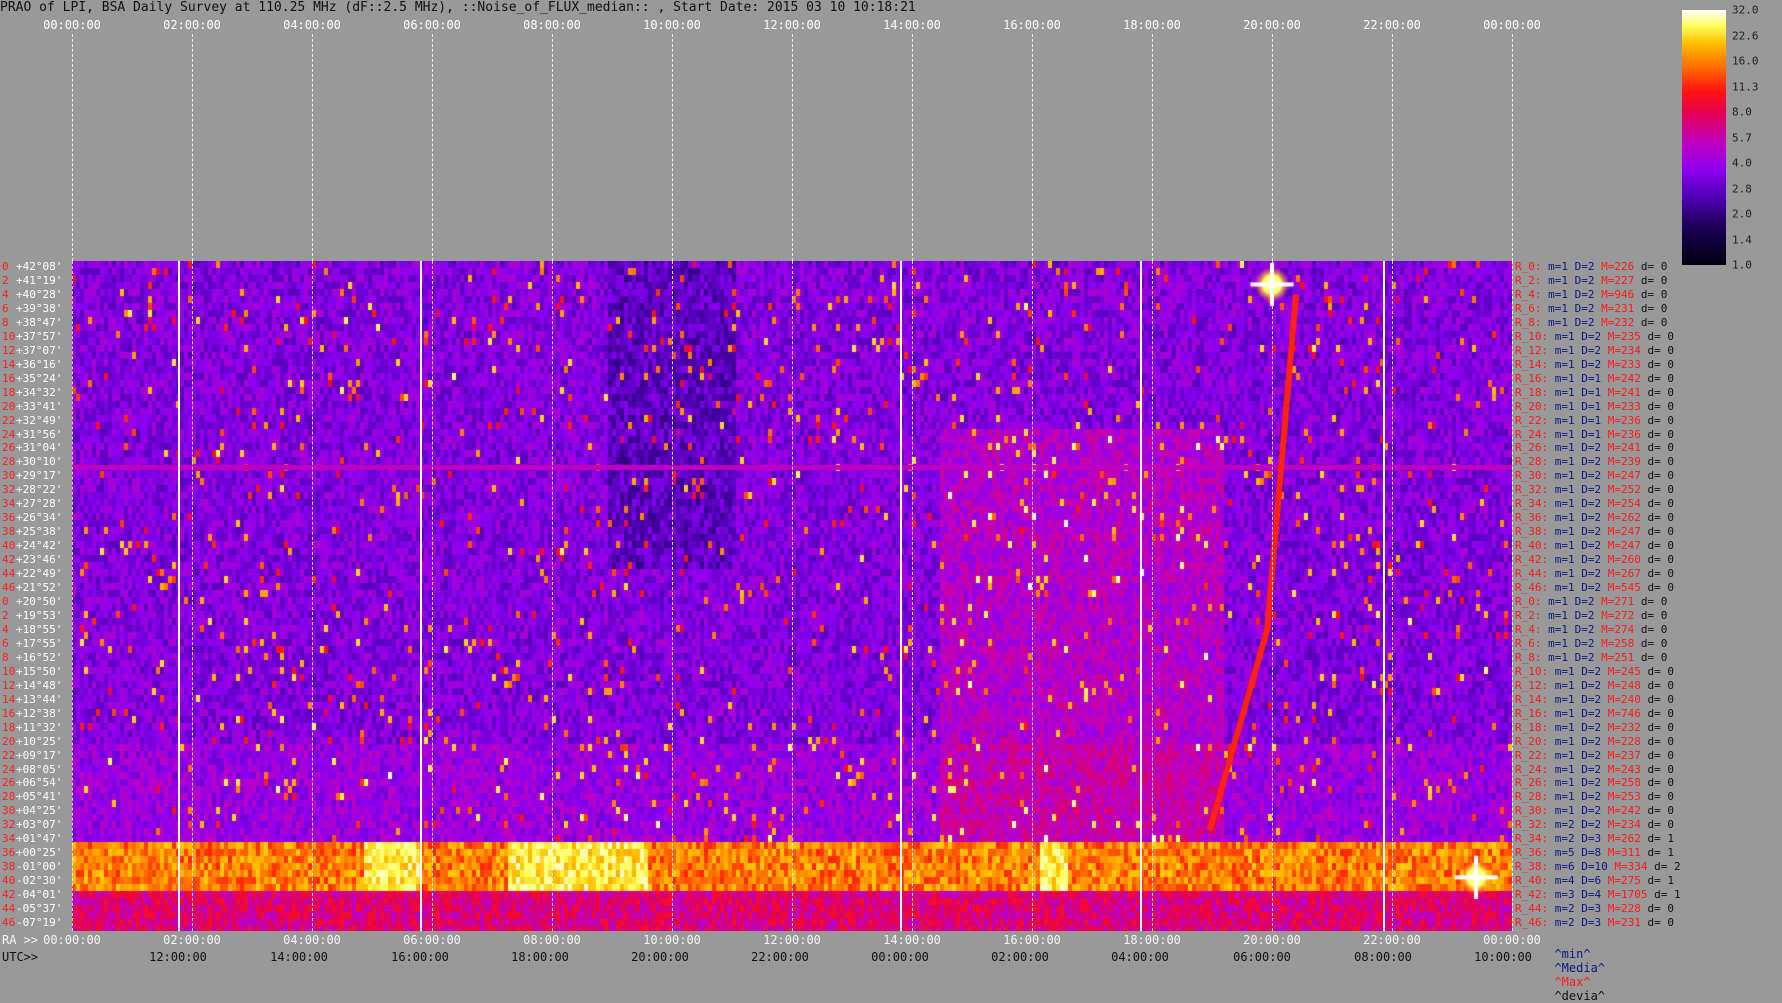 The width and height of the screenshot is (1782, 1003). What do you see at coordinates (1598, 672) in the screenshot?
I see `row-stat: R_10: m=1 D=2 M=245 d= 0` at bounding box center [1598, 672].